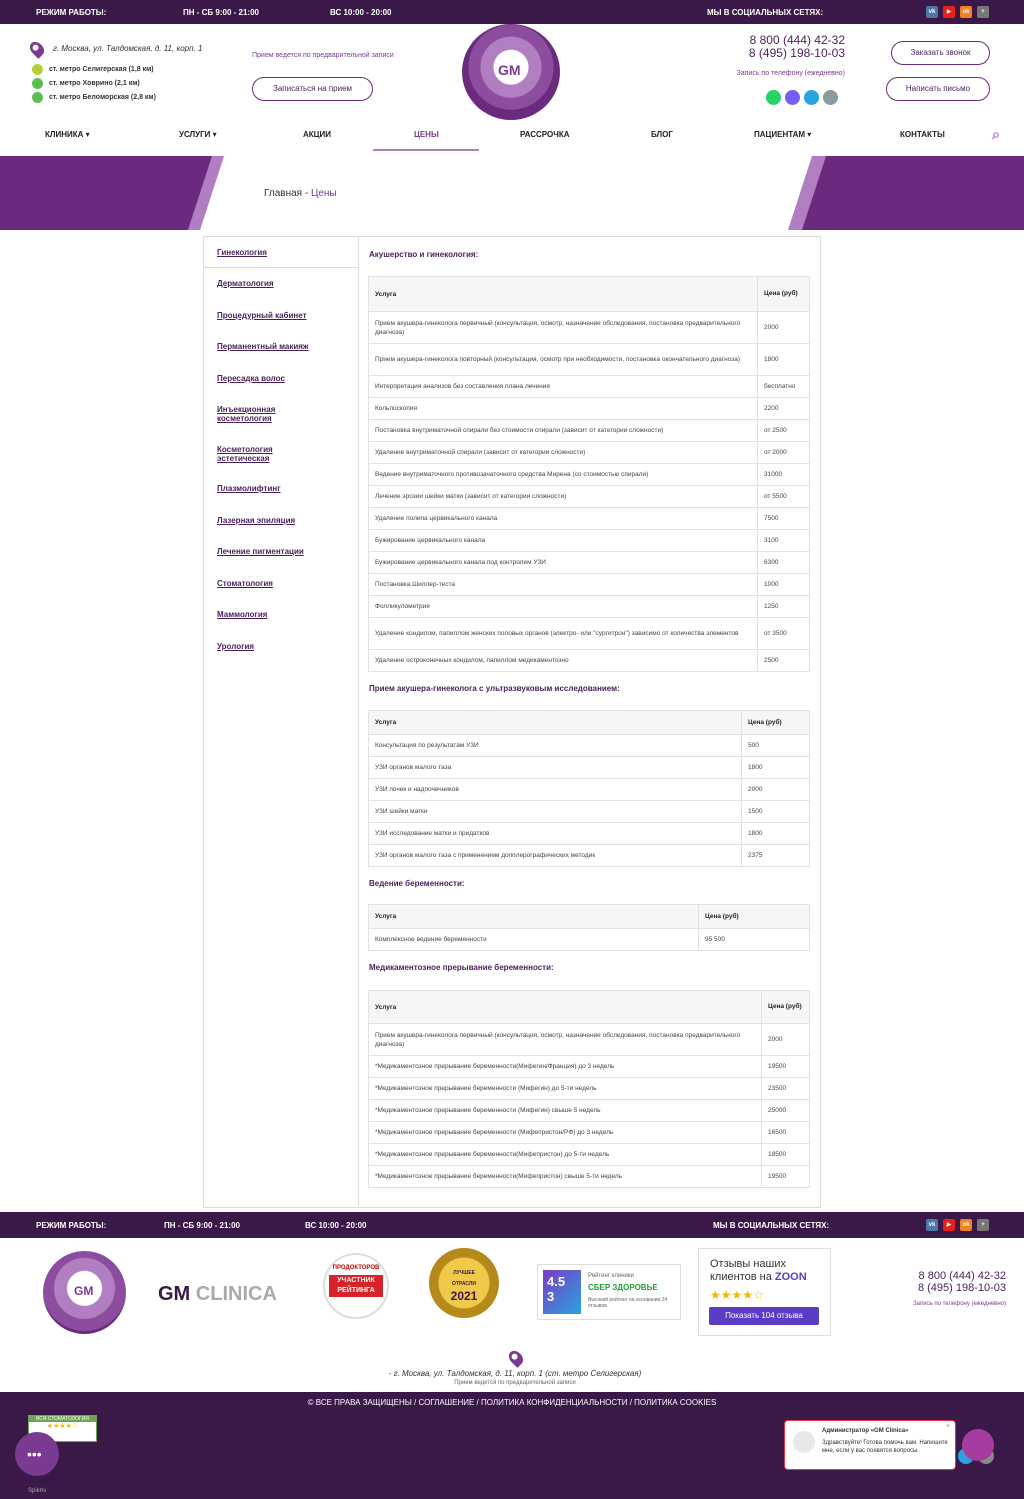  Describe the element at coordinates (426, 150) in the screenshot. I see `nav-active-underline` at that location.